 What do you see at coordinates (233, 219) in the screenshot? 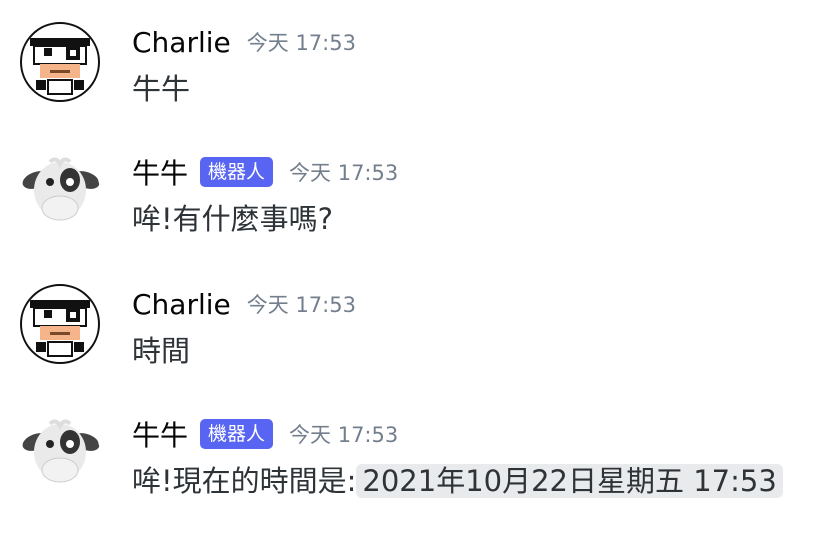
I see `message-content: 哞!有什麼事嗎?` at bounding box center [233, 219].